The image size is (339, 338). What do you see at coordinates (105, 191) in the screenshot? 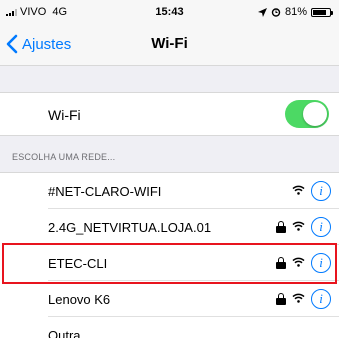
I see `network-name: #NET-CLARO-WIFI` at bounding box center [105, 191].